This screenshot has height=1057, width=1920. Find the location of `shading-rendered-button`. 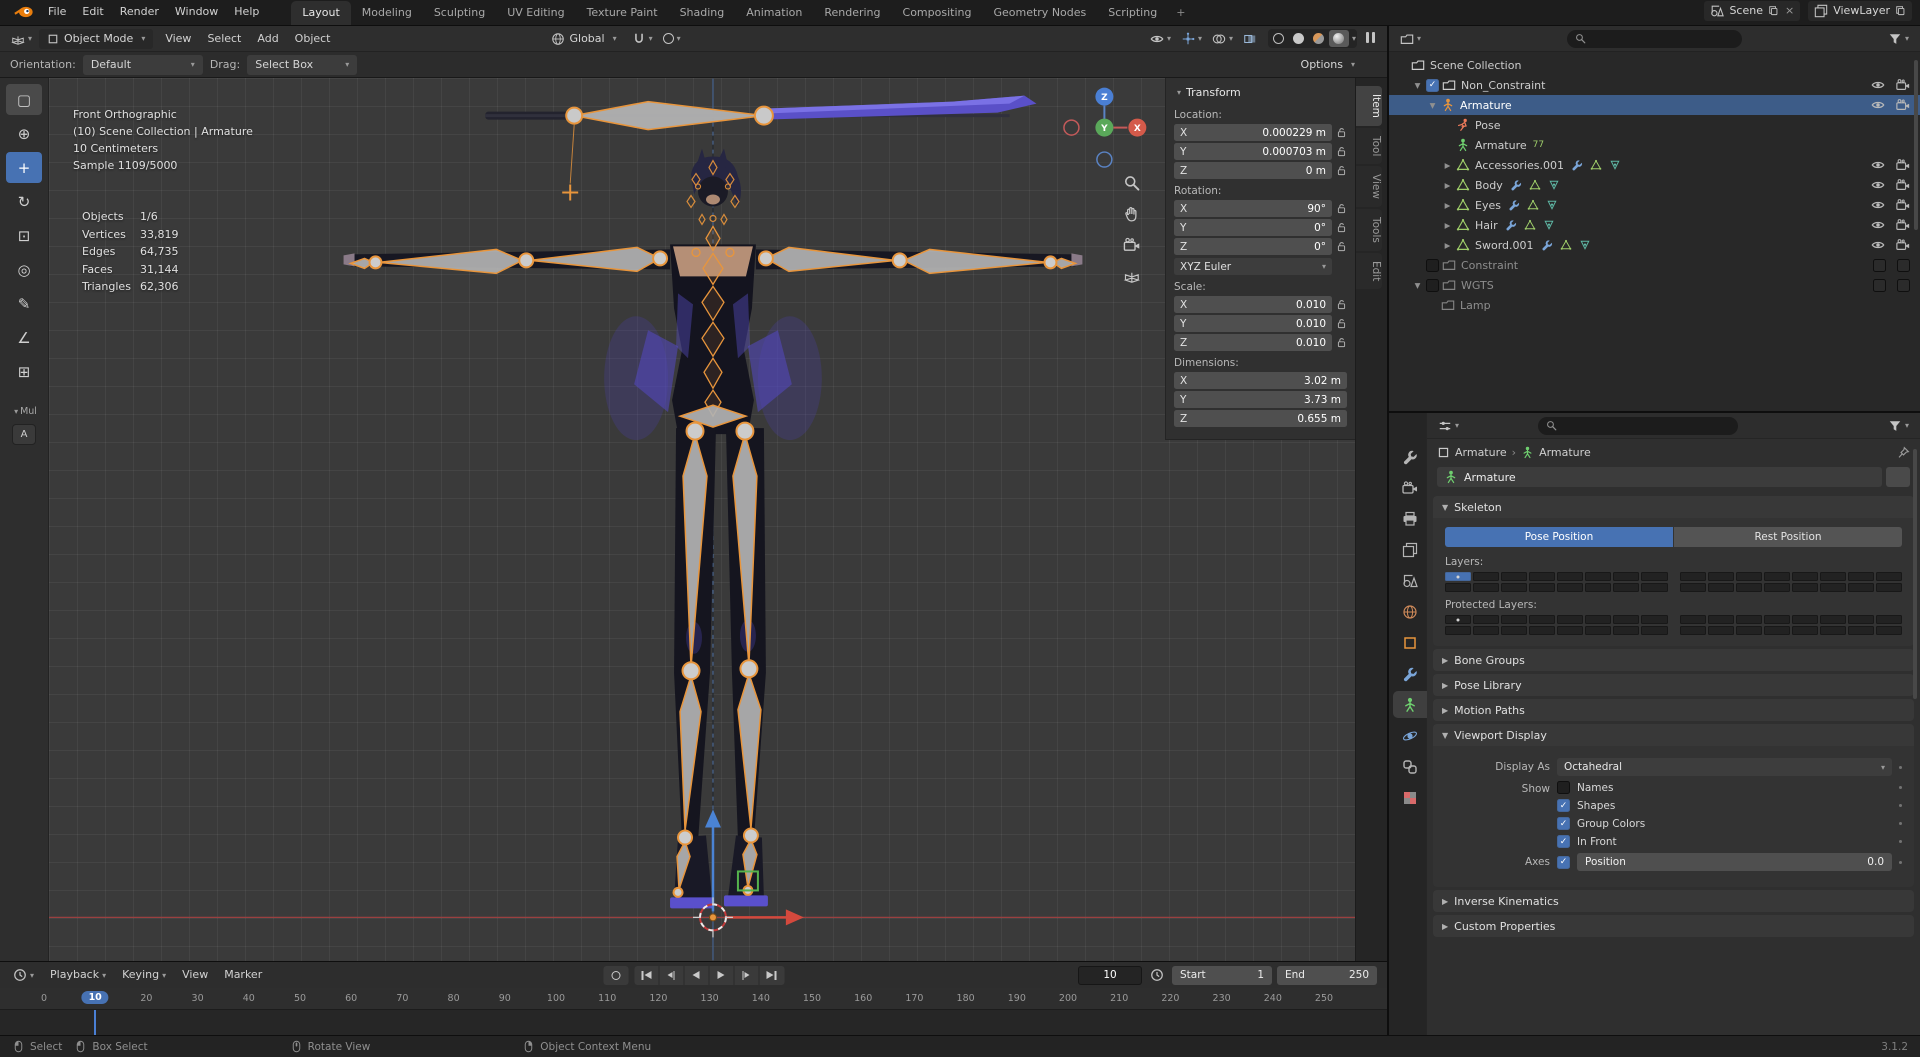

shading-rendered-button is located at coordinates (1338, 38).